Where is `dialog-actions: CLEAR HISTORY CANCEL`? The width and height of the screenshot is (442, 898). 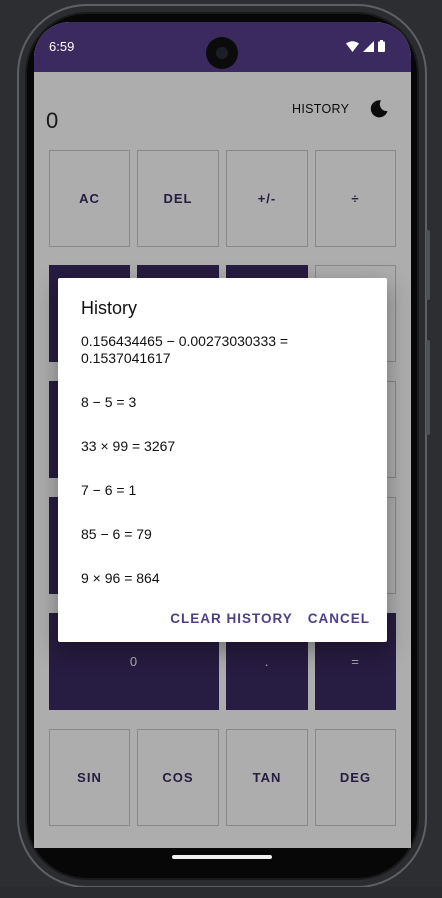 dialog-actions: CLEAR HISTORY CANCEL is located at coordinates (270, 618).